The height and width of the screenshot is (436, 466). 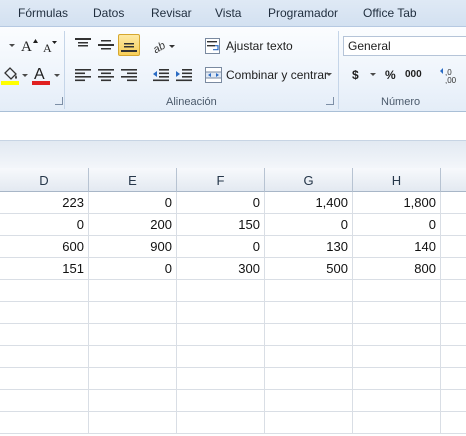 What do you see at coordinates (29, 45) in the screenshot?
I see `grow-font-icon: A` at bounding box center [29, 45].